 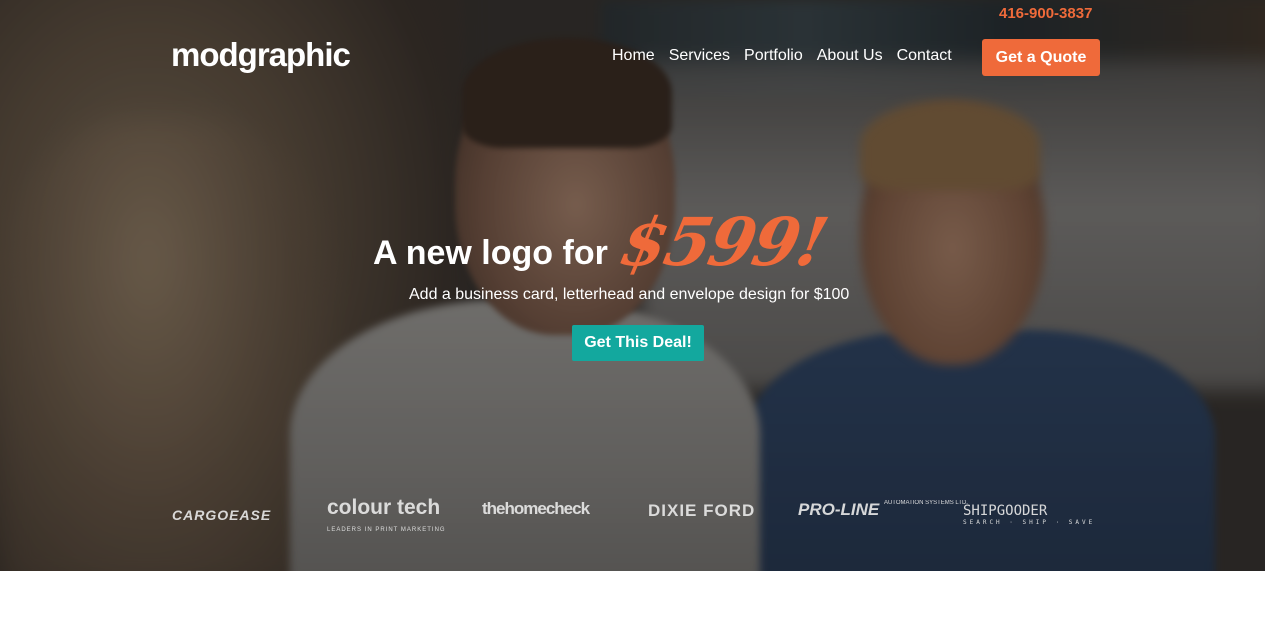 I want to click on nav-portfolio: Portfolio, so click(x=773, y=56).